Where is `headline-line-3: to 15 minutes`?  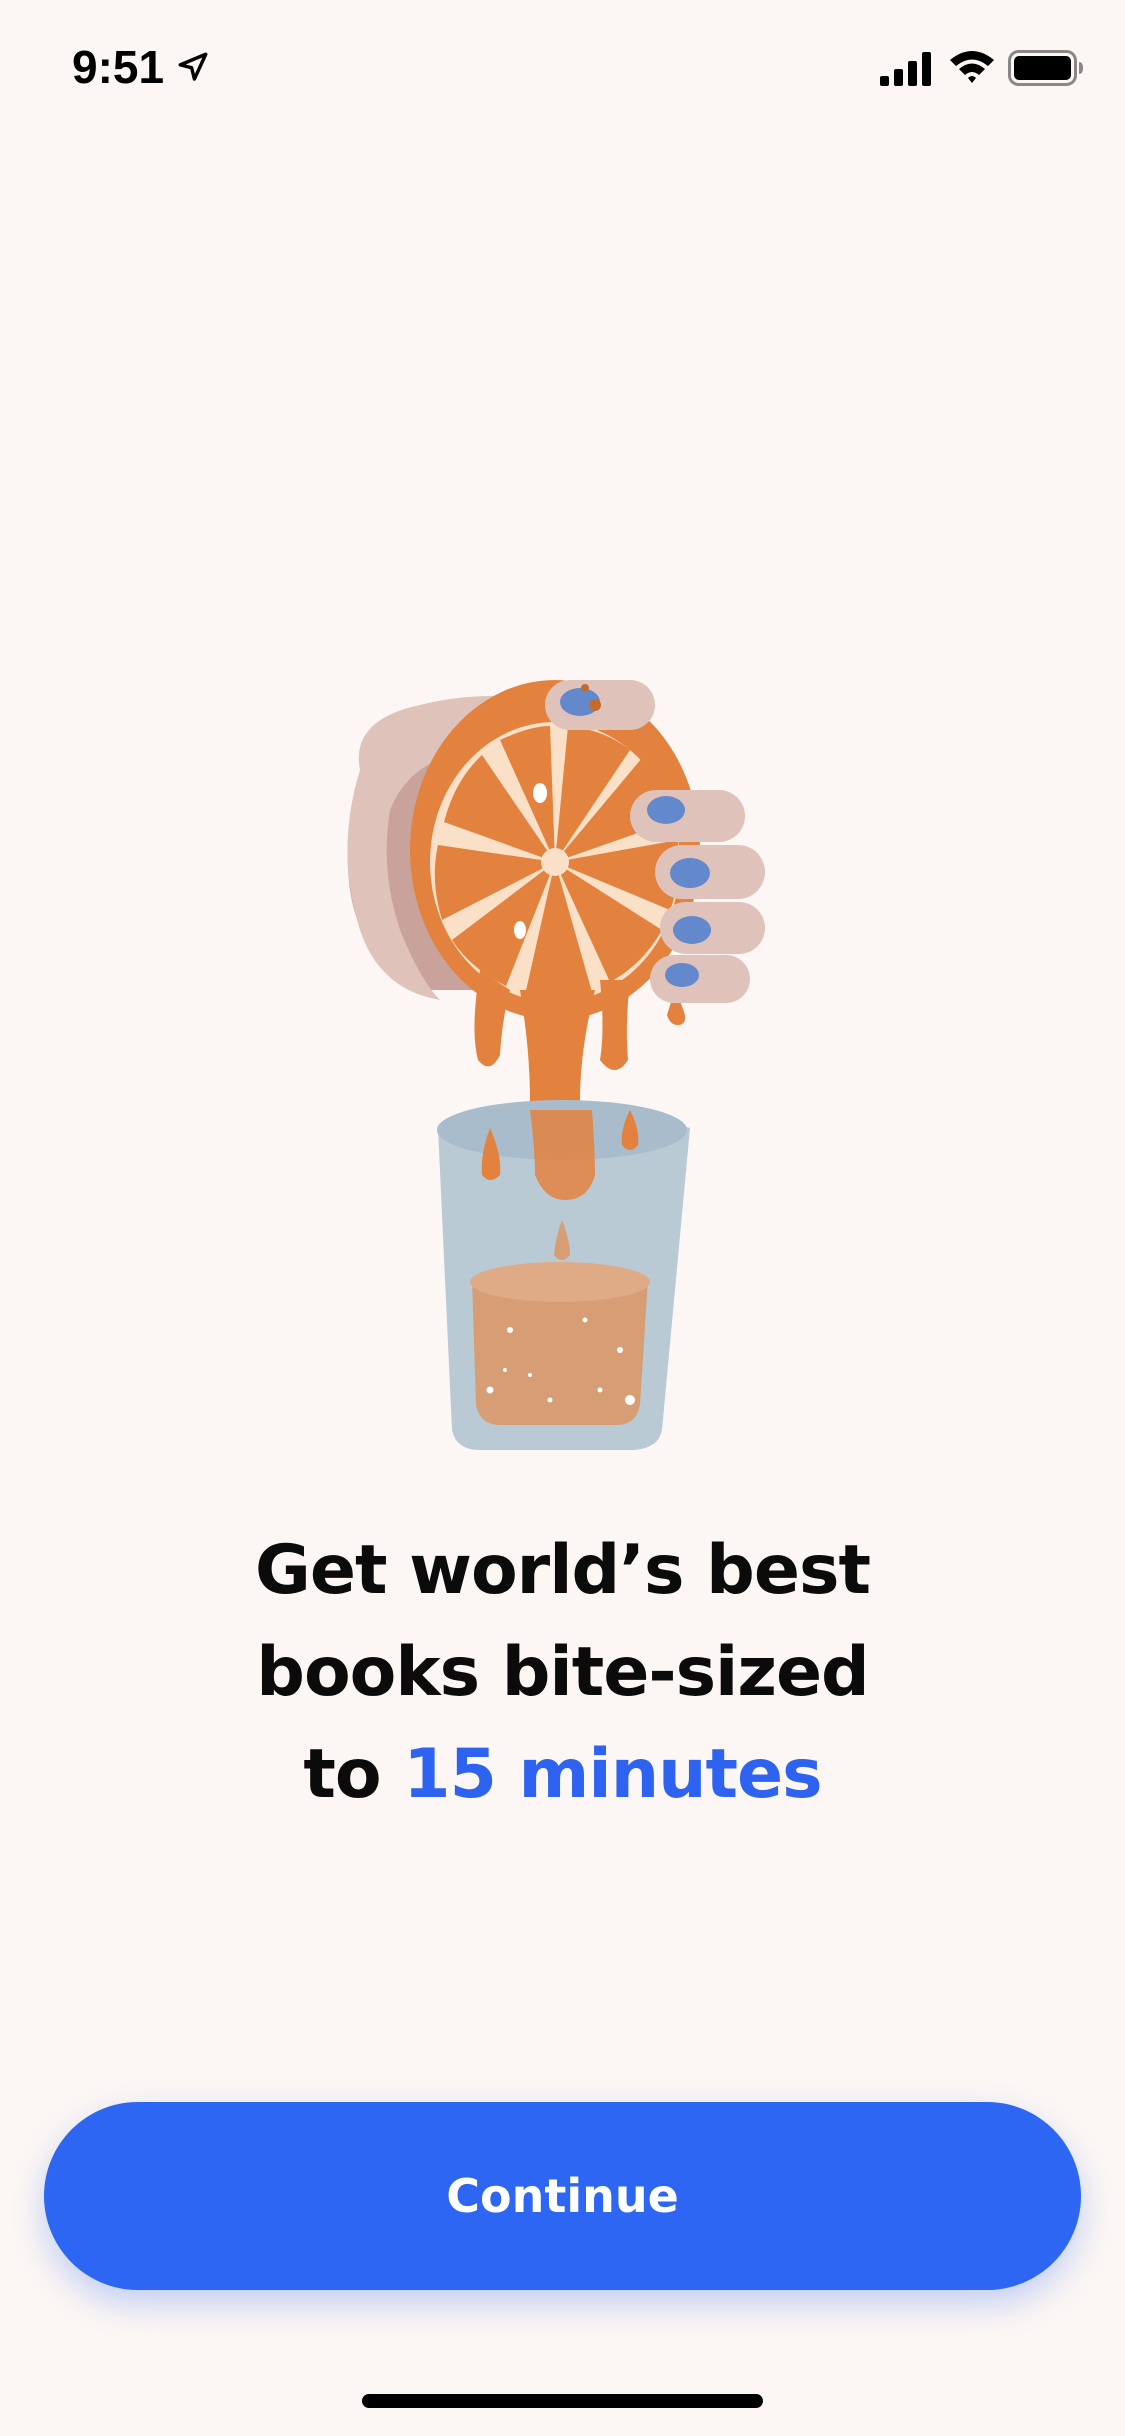
headline-line-3: to 15 minutes is located at coordinates (562, 1775).